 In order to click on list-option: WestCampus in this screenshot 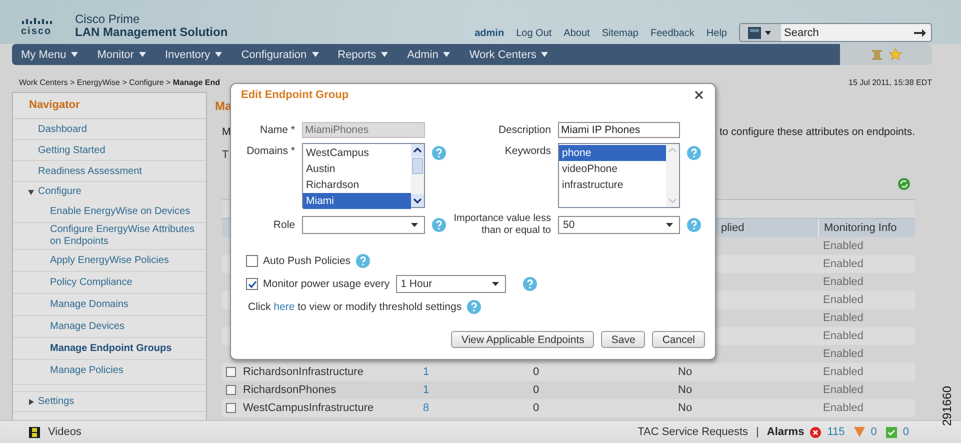, I will do `click(357, 153)`.